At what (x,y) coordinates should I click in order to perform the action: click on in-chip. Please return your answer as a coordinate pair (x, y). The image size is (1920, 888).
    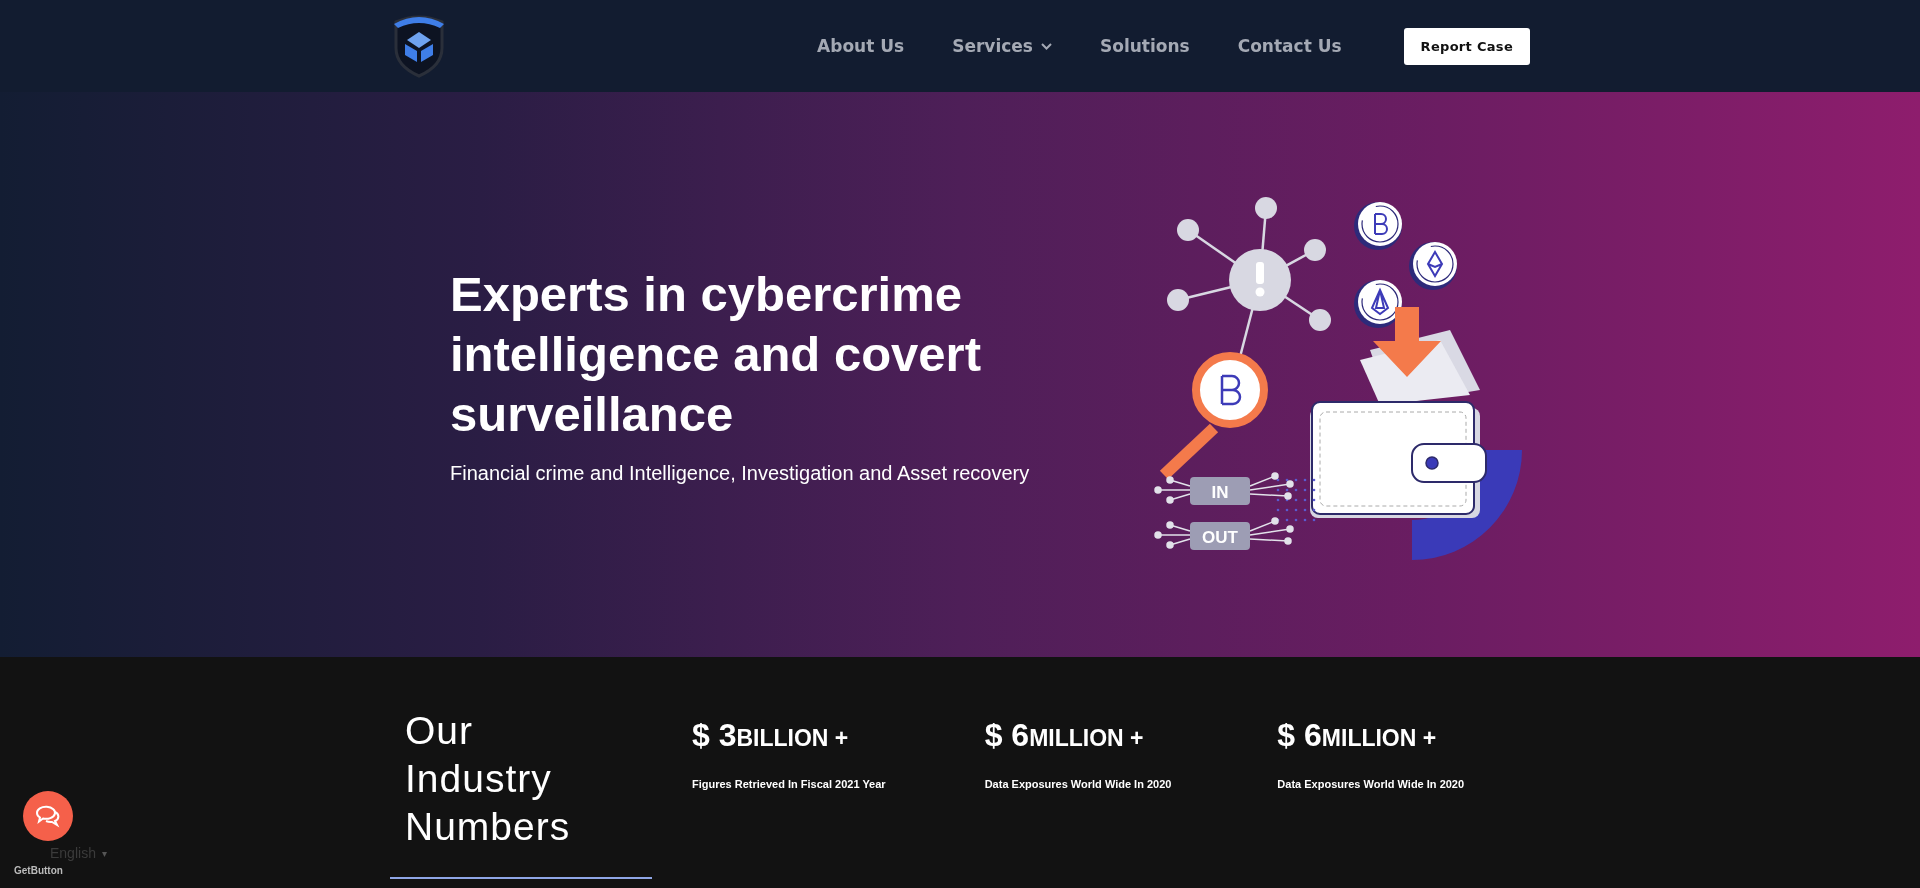
    Looking at the image, I should click on (1220, 490).